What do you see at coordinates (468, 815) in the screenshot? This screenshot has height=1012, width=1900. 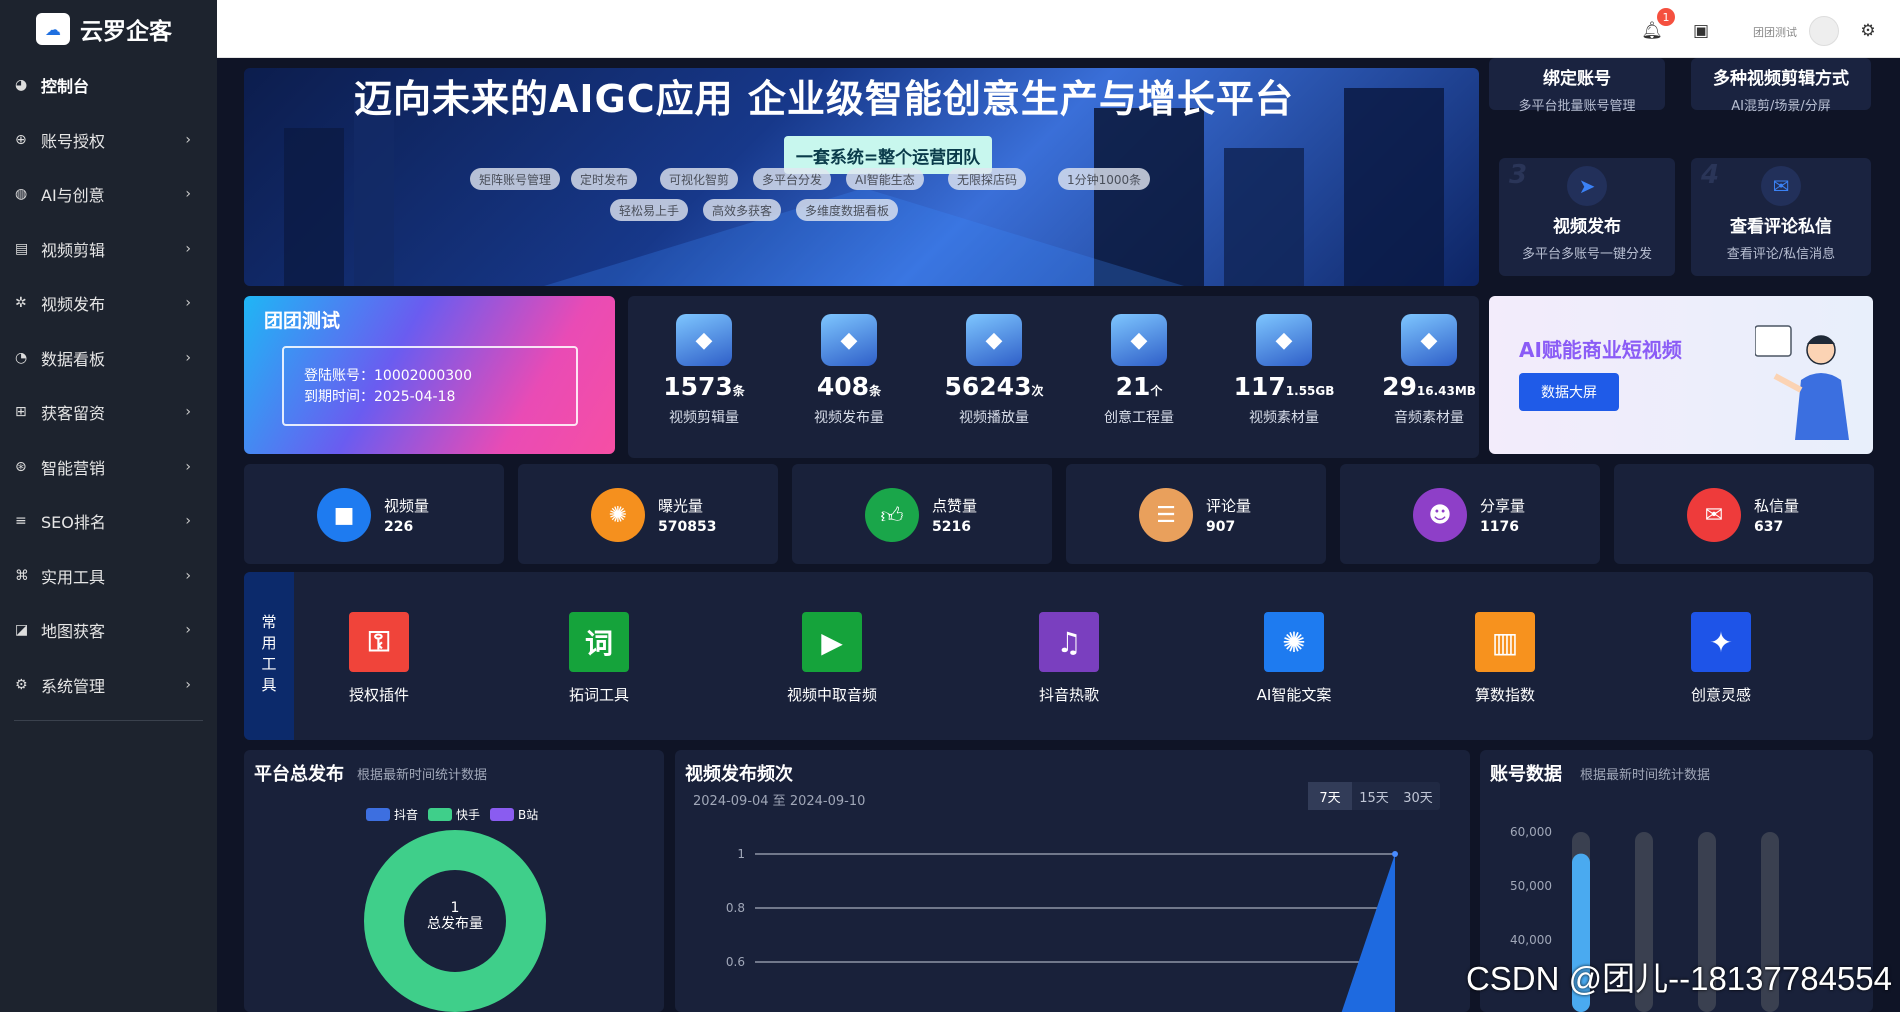 I see `legend-label: 快手` at bounding box center [468, 815].